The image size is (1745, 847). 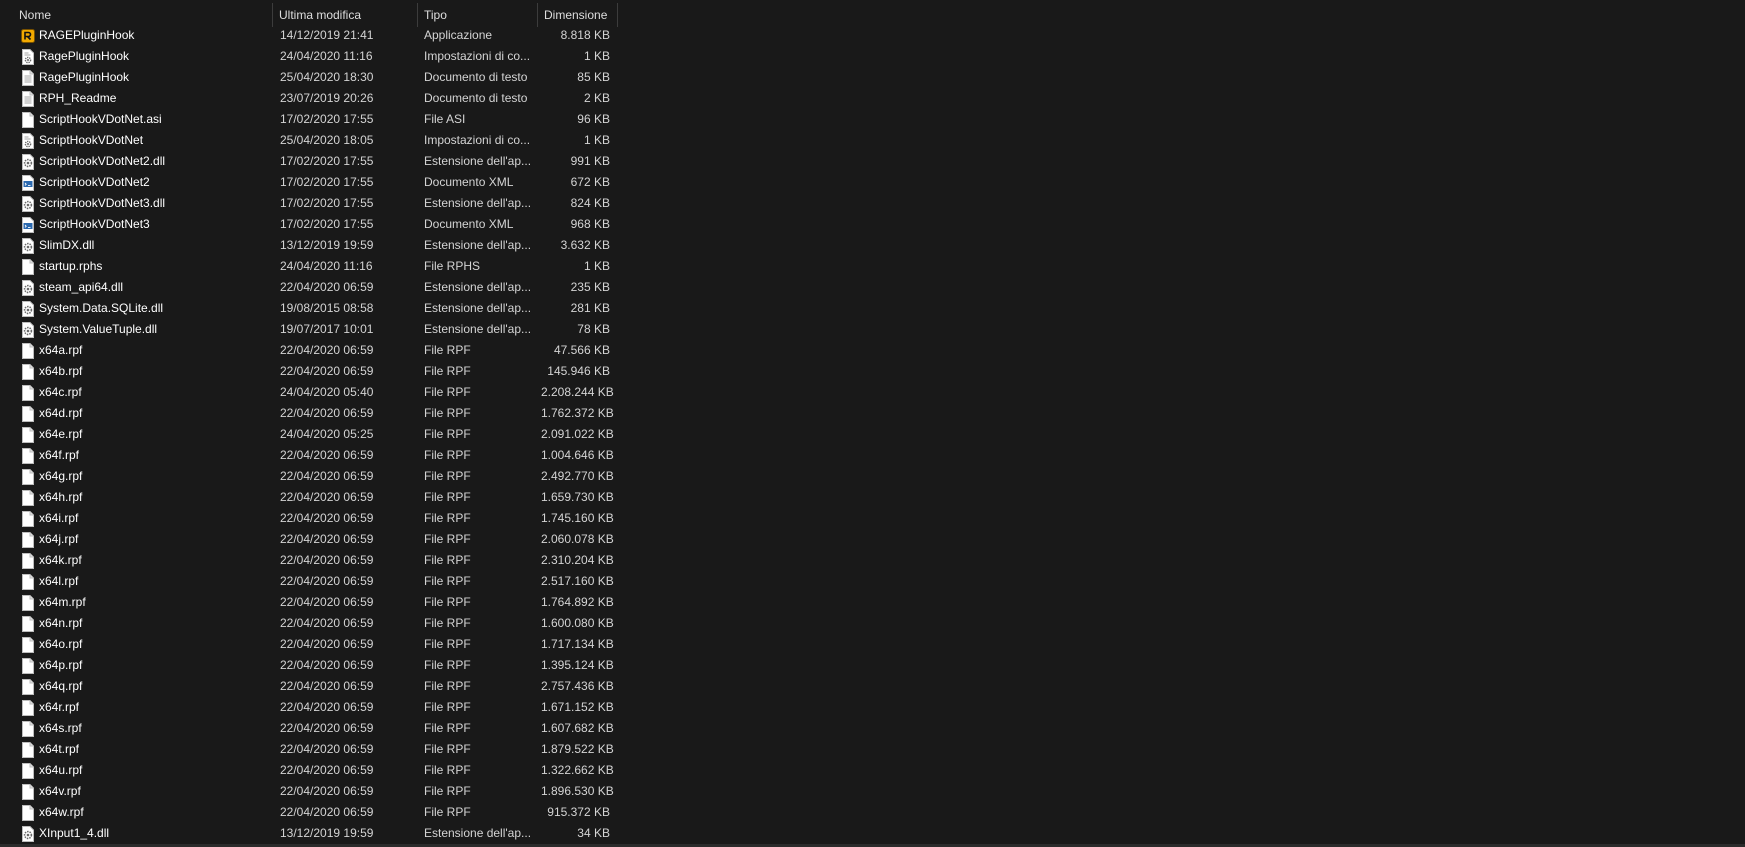 What do you see at coordinates (596, 98) in the screenshot?
I see `file-size: 2 KB` at bounding box center [596, 98].